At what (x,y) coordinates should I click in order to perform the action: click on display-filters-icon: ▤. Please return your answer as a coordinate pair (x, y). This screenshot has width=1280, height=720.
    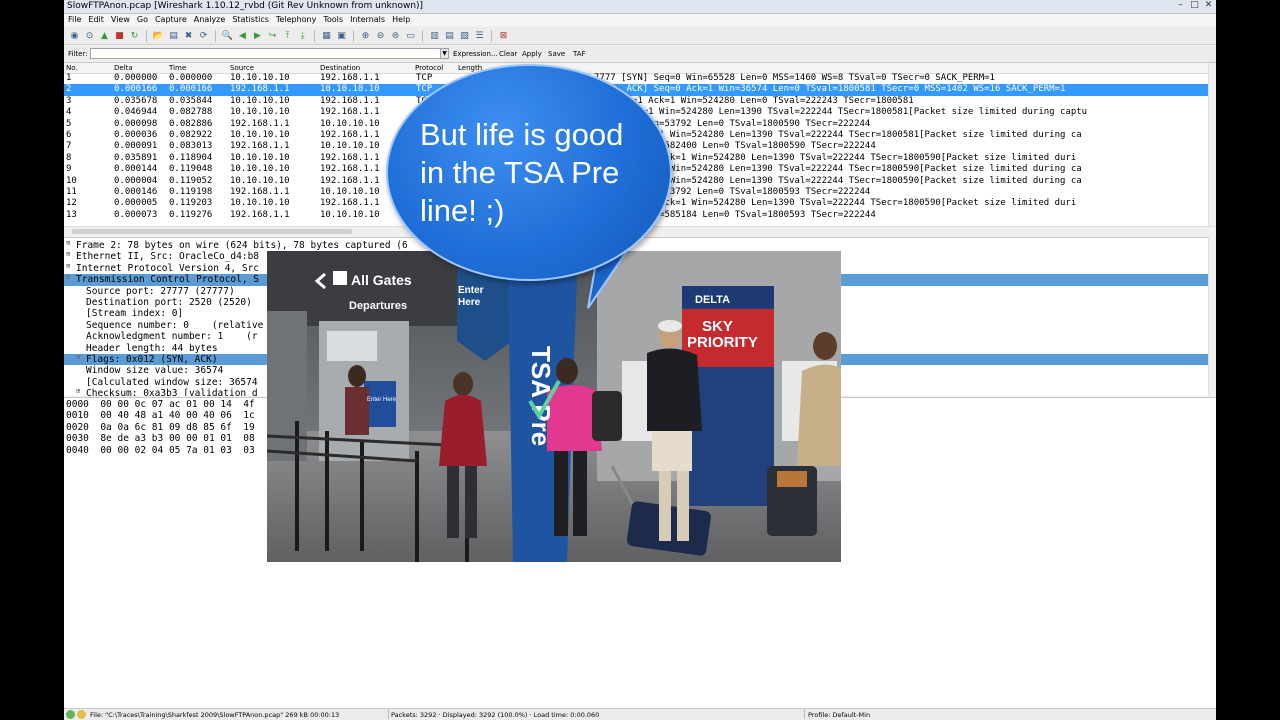
    Looking at the image, I should click on (449, 35).